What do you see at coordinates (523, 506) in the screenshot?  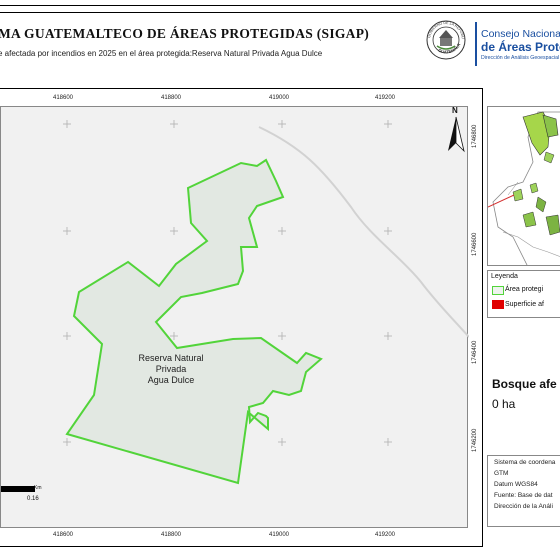 I see `metadata-line5: Dirección de la Análi` at bounding box center [523, 506].